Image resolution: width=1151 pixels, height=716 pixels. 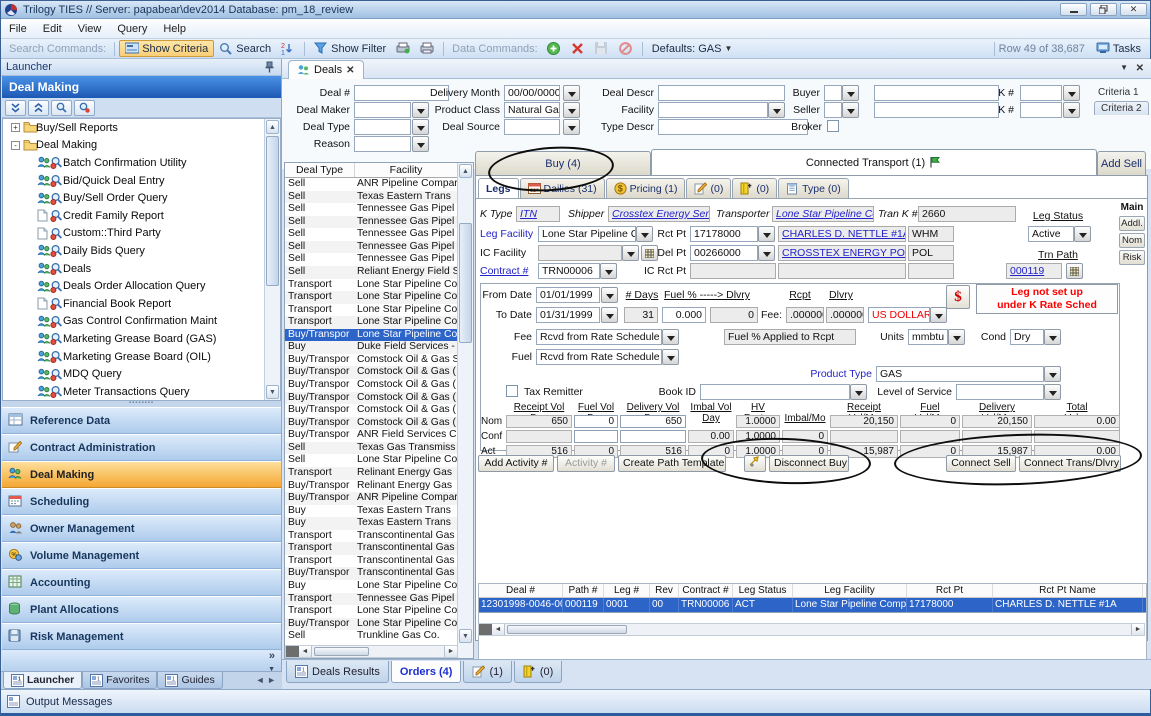 I want to click on sidebar-item-reference-data: Reference Data, so click(x=141, y=420).